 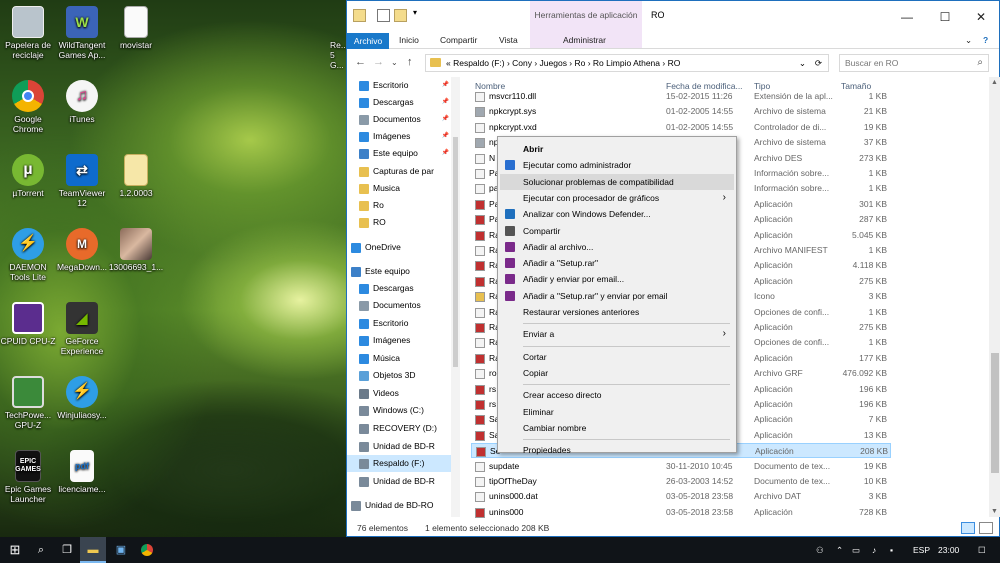 I want to click on nav-item: RECOVERY (D:), so click(x=399, y=428).